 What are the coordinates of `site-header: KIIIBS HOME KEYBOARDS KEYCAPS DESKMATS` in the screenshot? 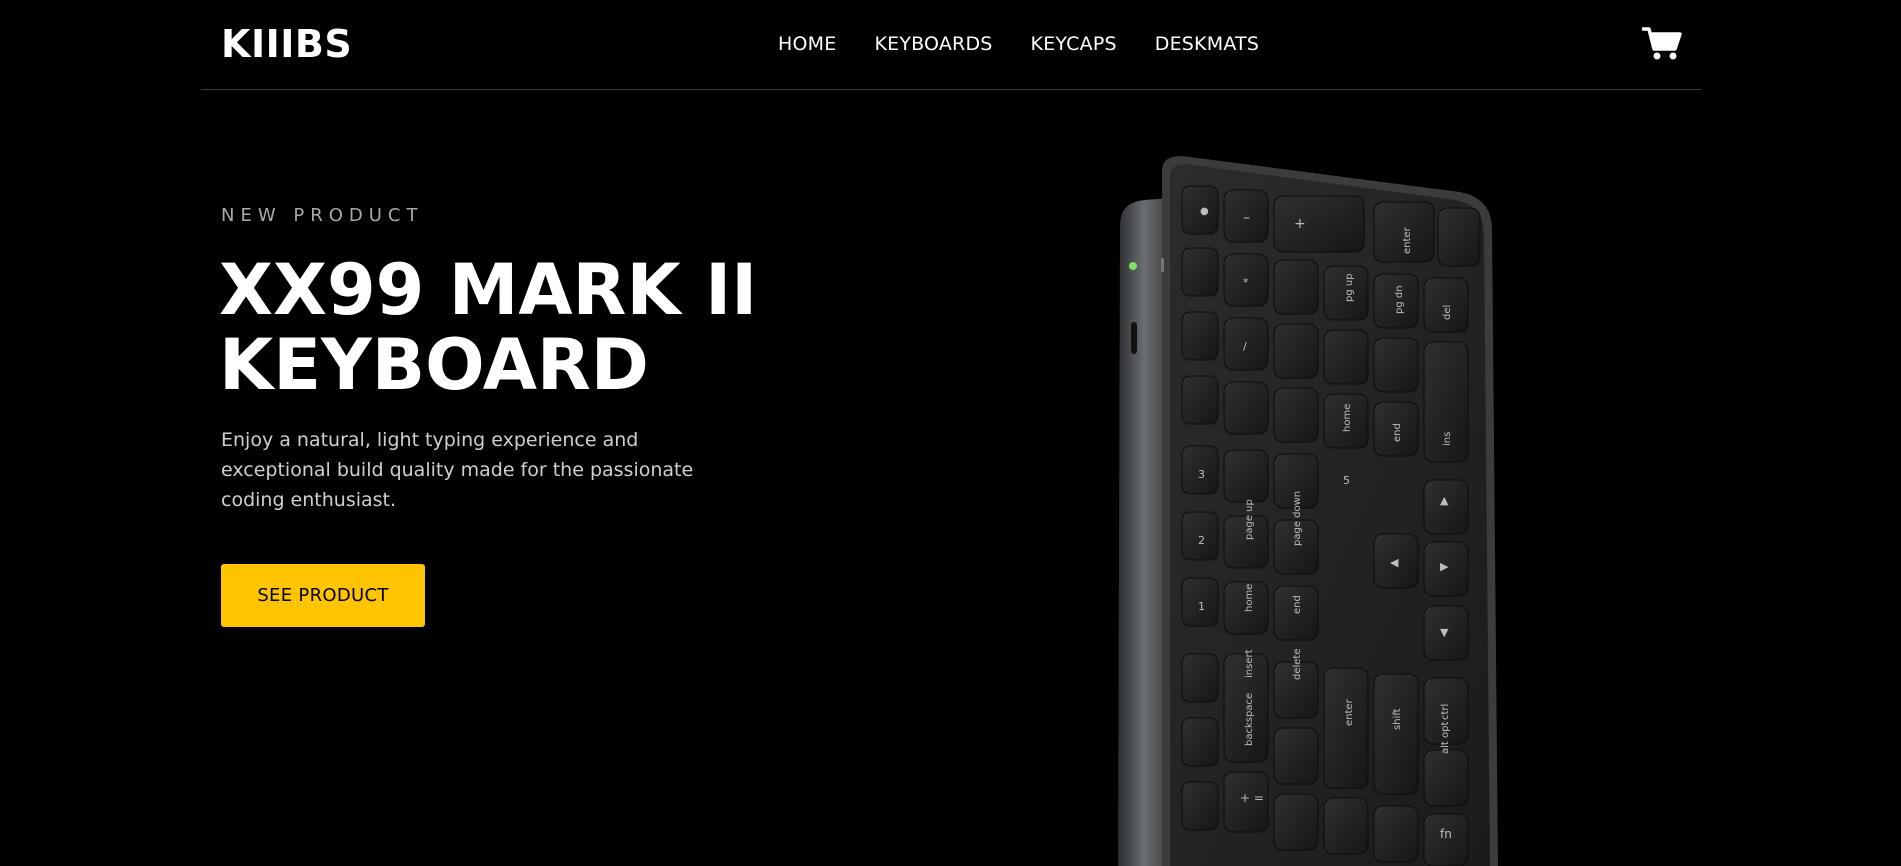 It's located at (951, 45).